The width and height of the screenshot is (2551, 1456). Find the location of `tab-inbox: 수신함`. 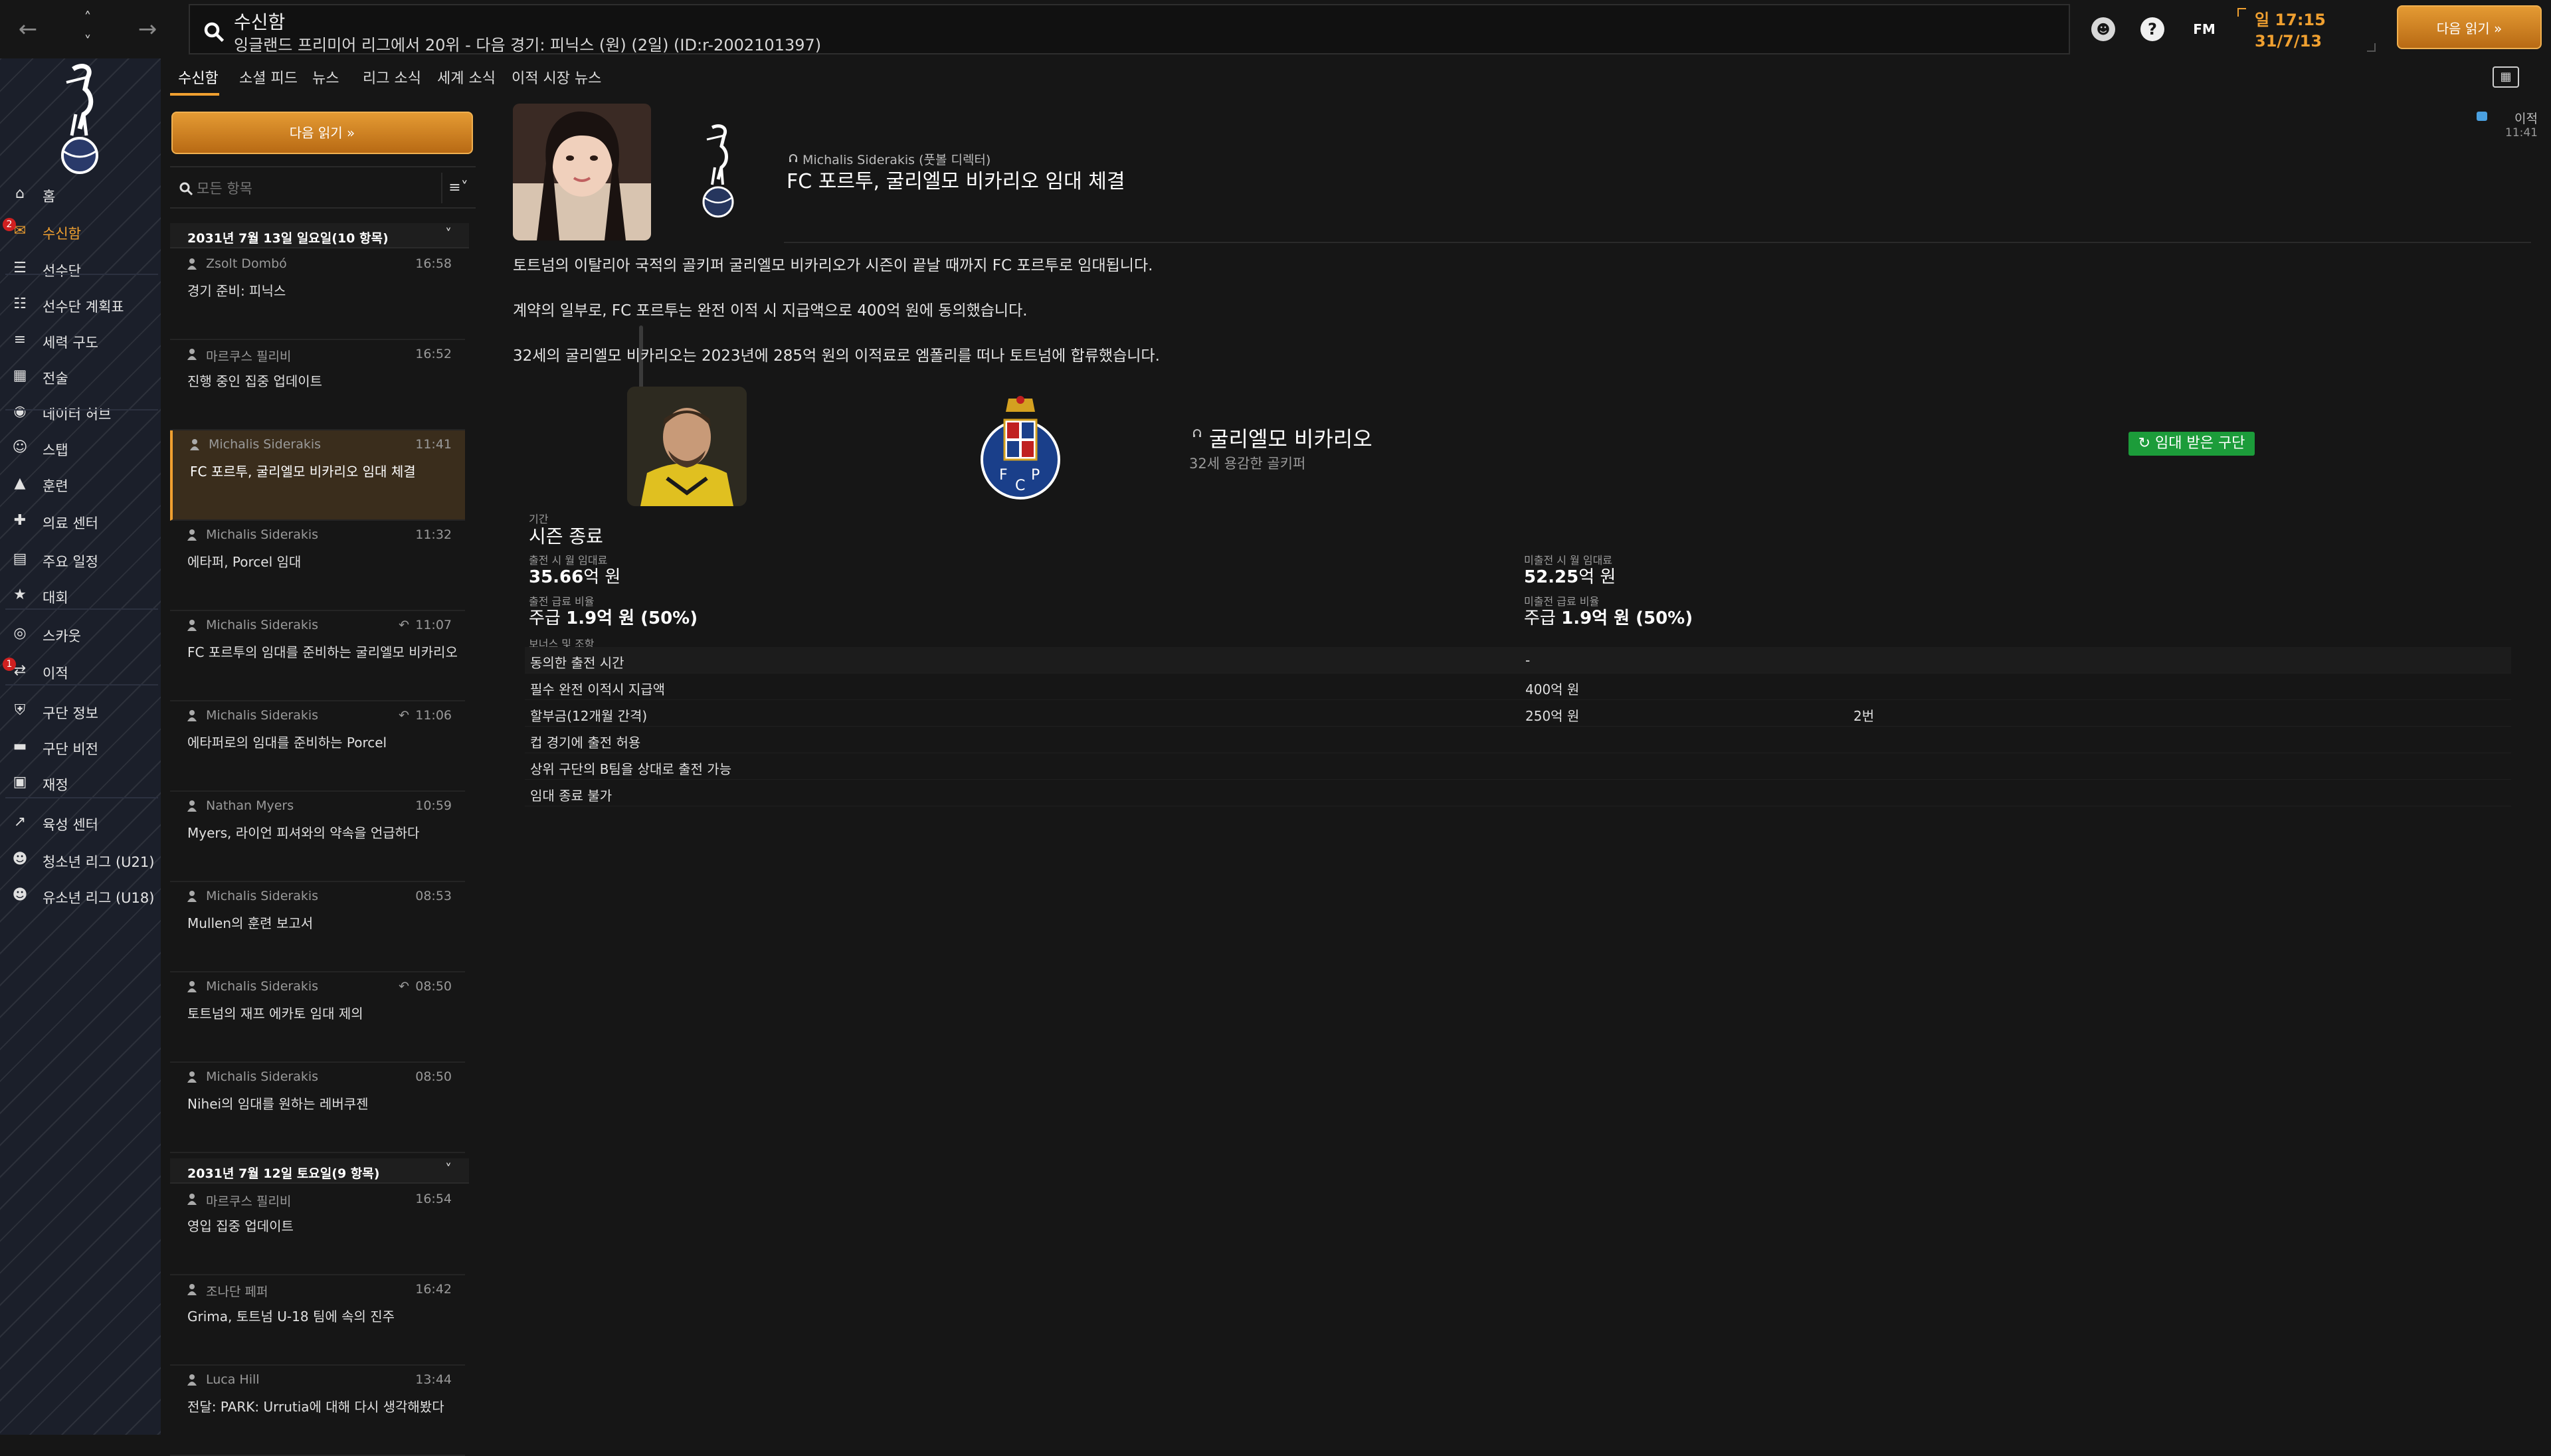

tab-inbox: 수신함 is located at coordinates (198, 77).